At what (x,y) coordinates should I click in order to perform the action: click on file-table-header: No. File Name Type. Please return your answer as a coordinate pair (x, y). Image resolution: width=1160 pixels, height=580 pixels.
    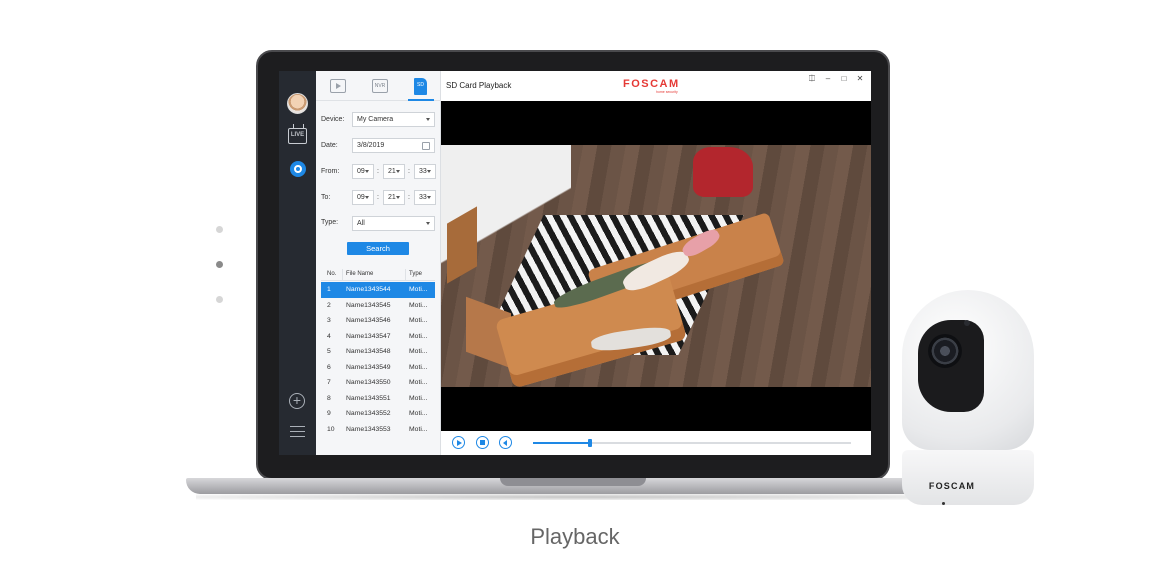
    Looking at the image, I should click on (378, 274).